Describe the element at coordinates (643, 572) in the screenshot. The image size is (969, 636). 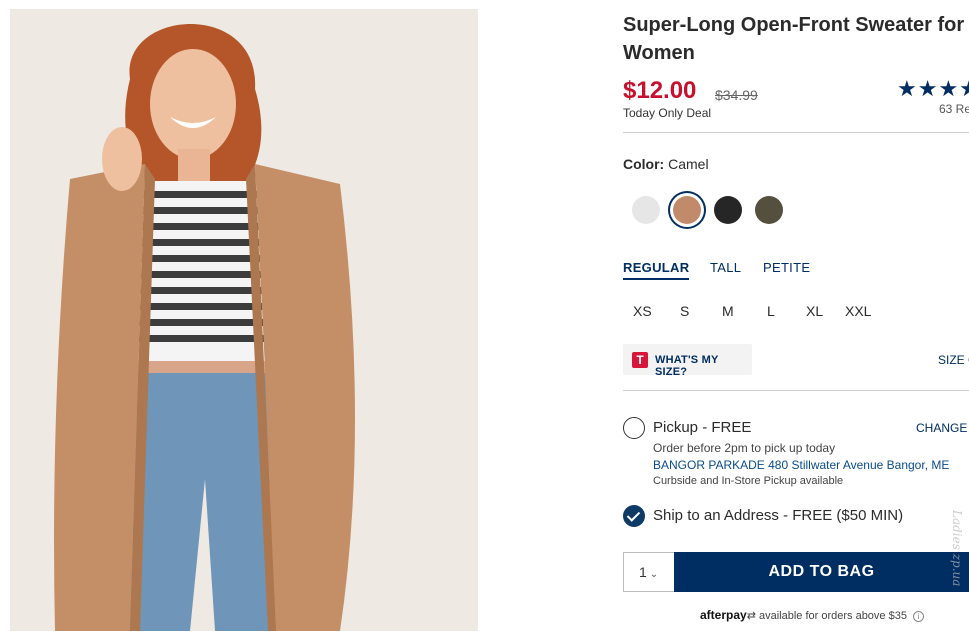
I see `quantity-value: 1` at that location.